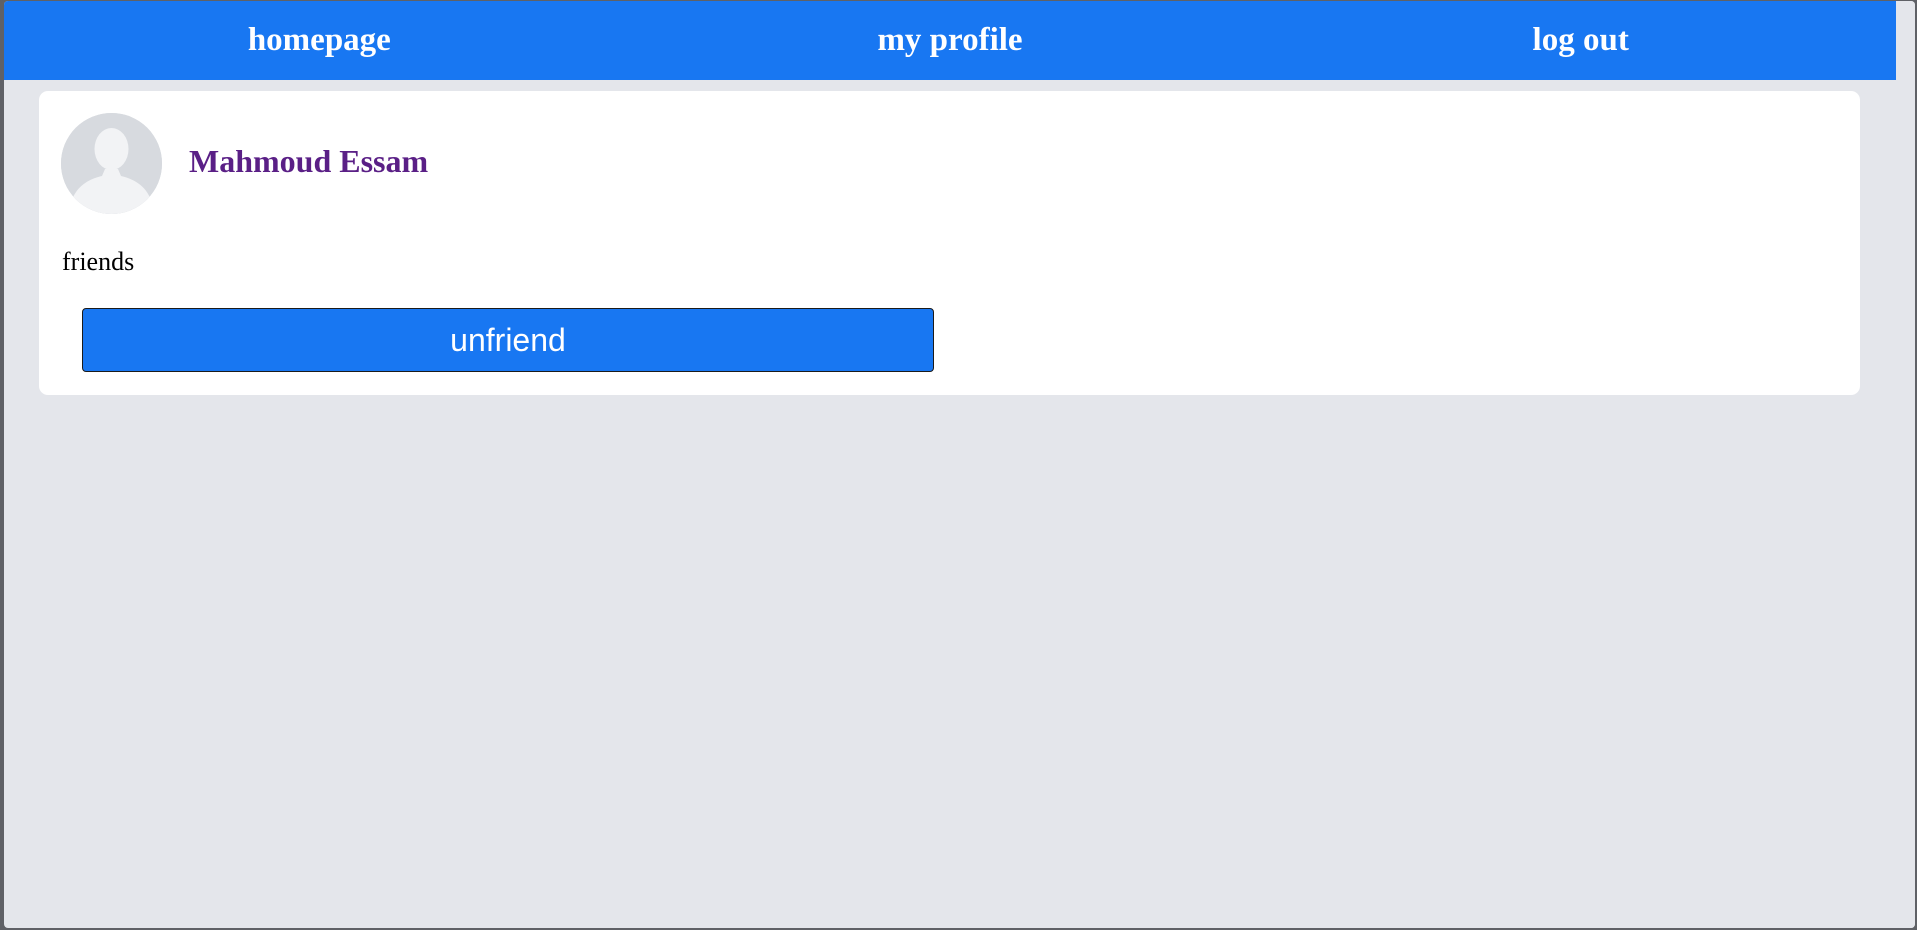 The height and width of the screenshot is (930, 1917). I want to click on profile-name: Mahmoud Essam, so click(308, 161).